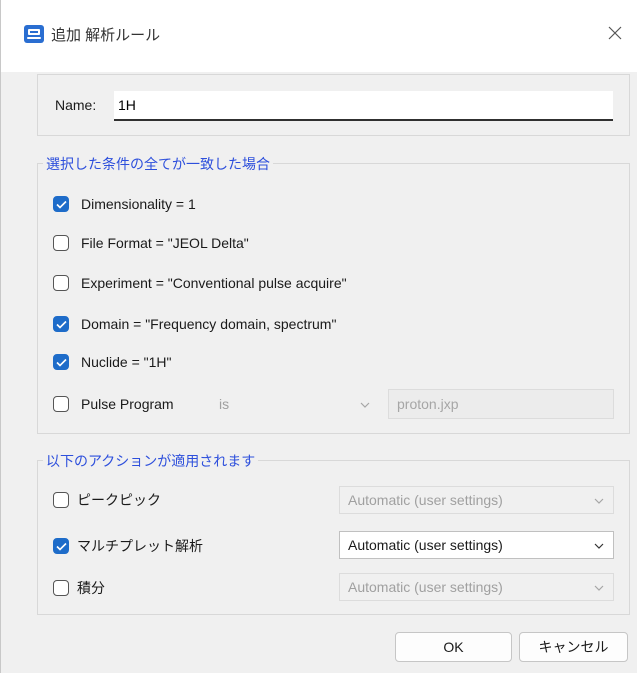 This screenshot has width=637, height=673. I want to click on action-label: ピークピック, so click(119, 500).